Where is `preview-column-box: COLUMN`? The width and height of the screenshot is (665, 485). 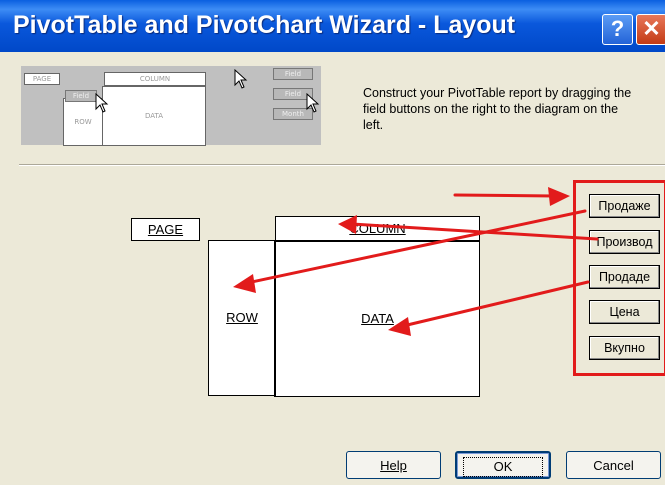 preview-column-box: COLUMN is located at coordinates (155, 79).